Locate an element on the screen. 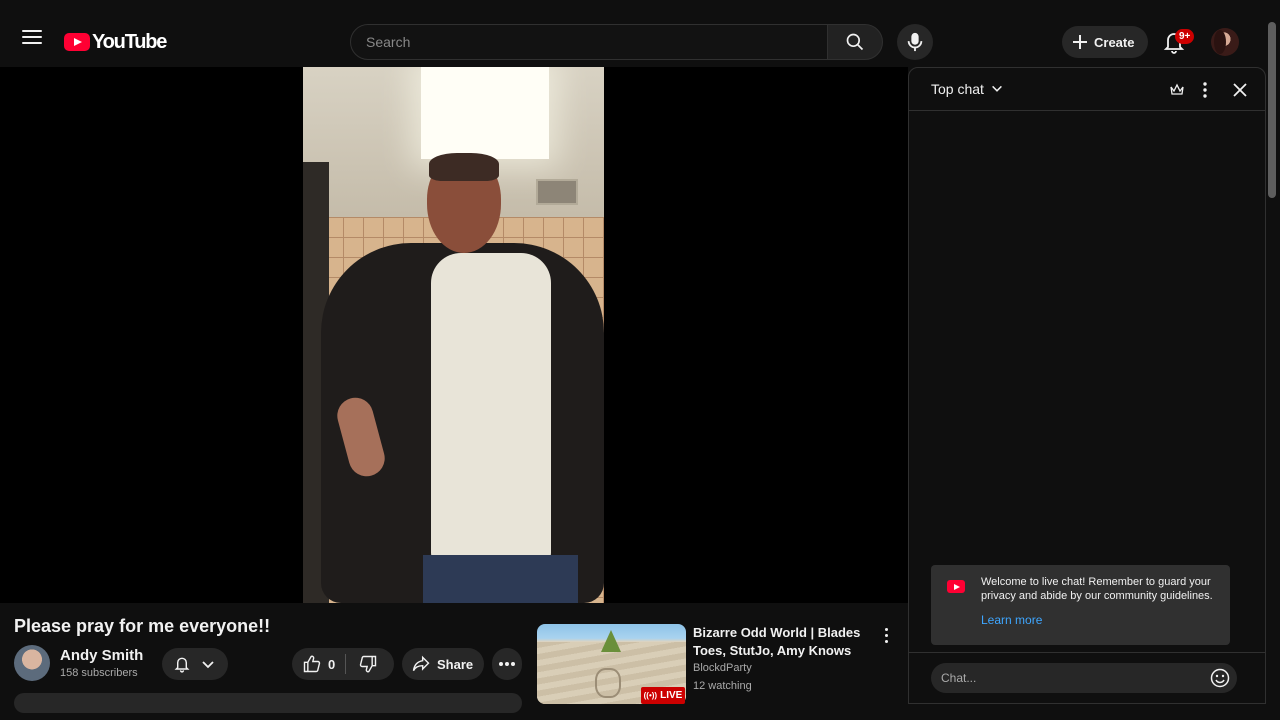 The height and width of the screenshot is (720, 1280). youtube-icon is located at coordinates (956, 586).